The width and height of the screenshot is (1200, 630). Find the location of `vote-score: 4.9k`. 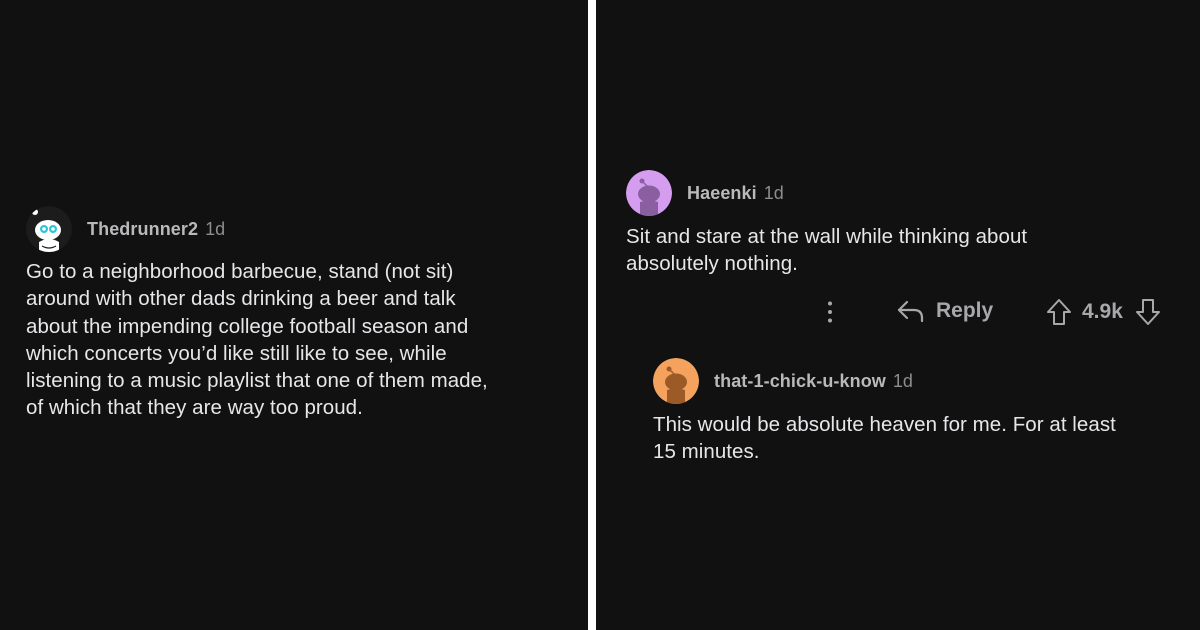

vote-score: 4.9k is located at coordinates (1102, 311).